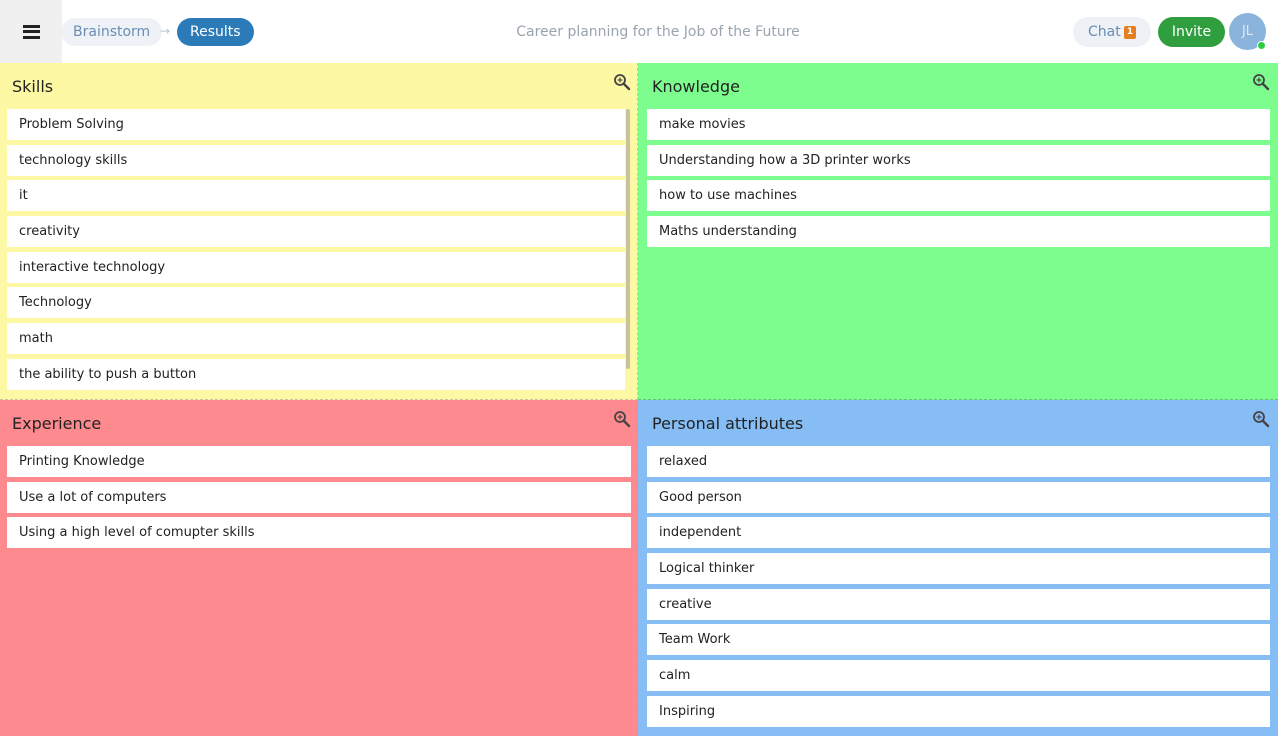 The image size is (1278, 736). Describe the element at coordinates (696, 86) in the screenshot. I see `quadrant-title: Knowledge` at that location.